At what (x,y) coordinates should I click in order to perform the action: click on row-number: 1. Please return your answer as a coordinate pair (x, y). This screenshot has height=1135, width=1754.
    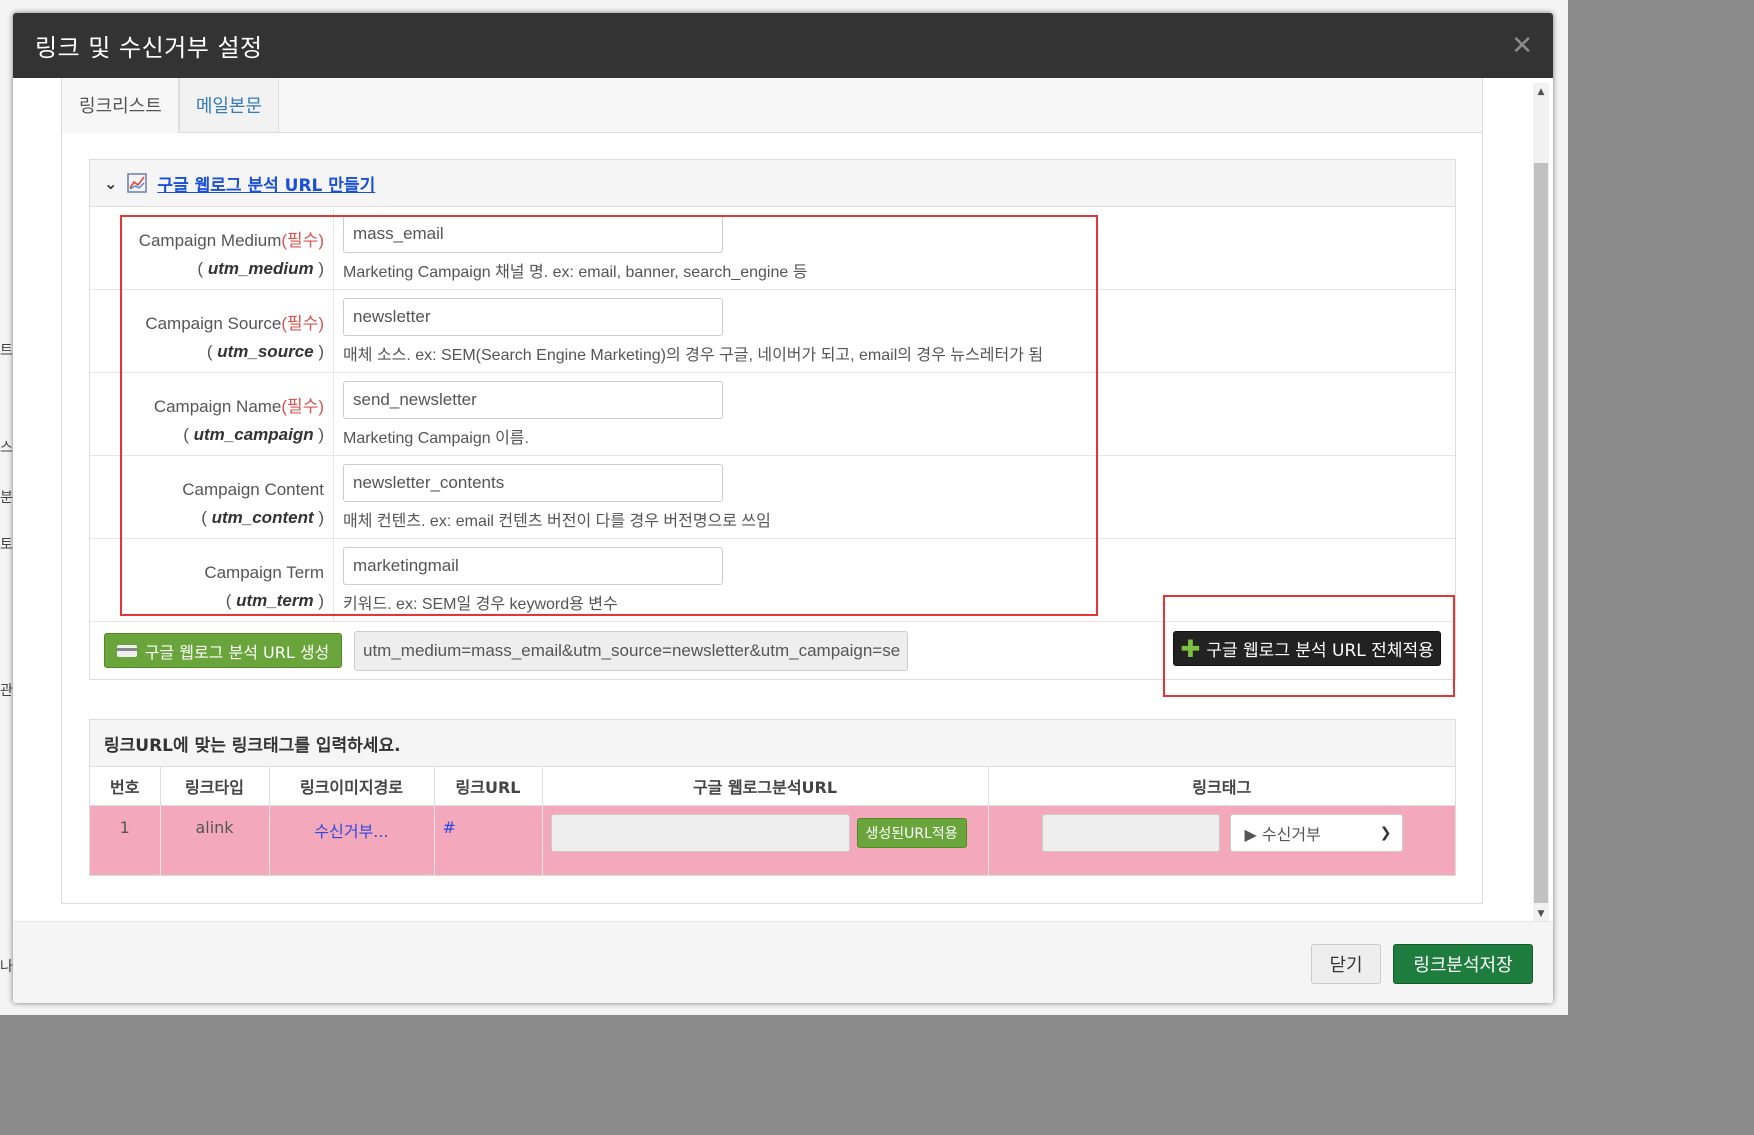
    Looking at the image, I should click on (125, 840).